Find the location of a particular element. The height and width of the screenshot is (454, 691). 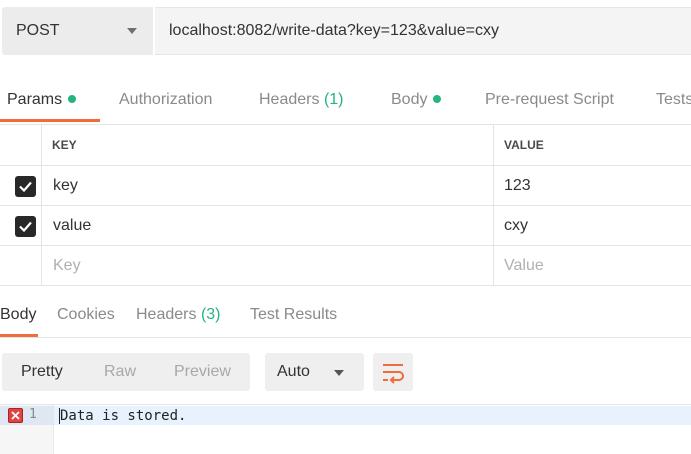

column-header-value: VALUE is located at coordinates (524, 145).